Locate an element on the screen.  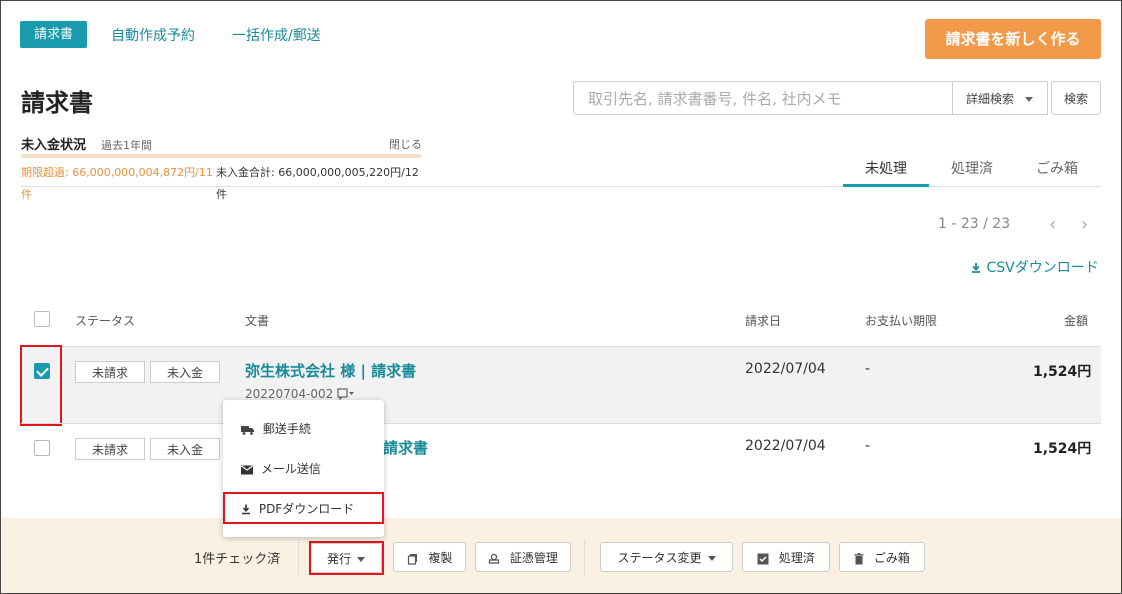
select-all-checkbox is located at coordinates (42, 319).